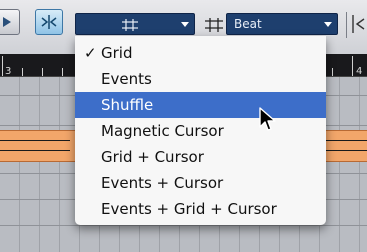  I want to click on menu-item-label: Grid + Cursor, so click(152, 157).